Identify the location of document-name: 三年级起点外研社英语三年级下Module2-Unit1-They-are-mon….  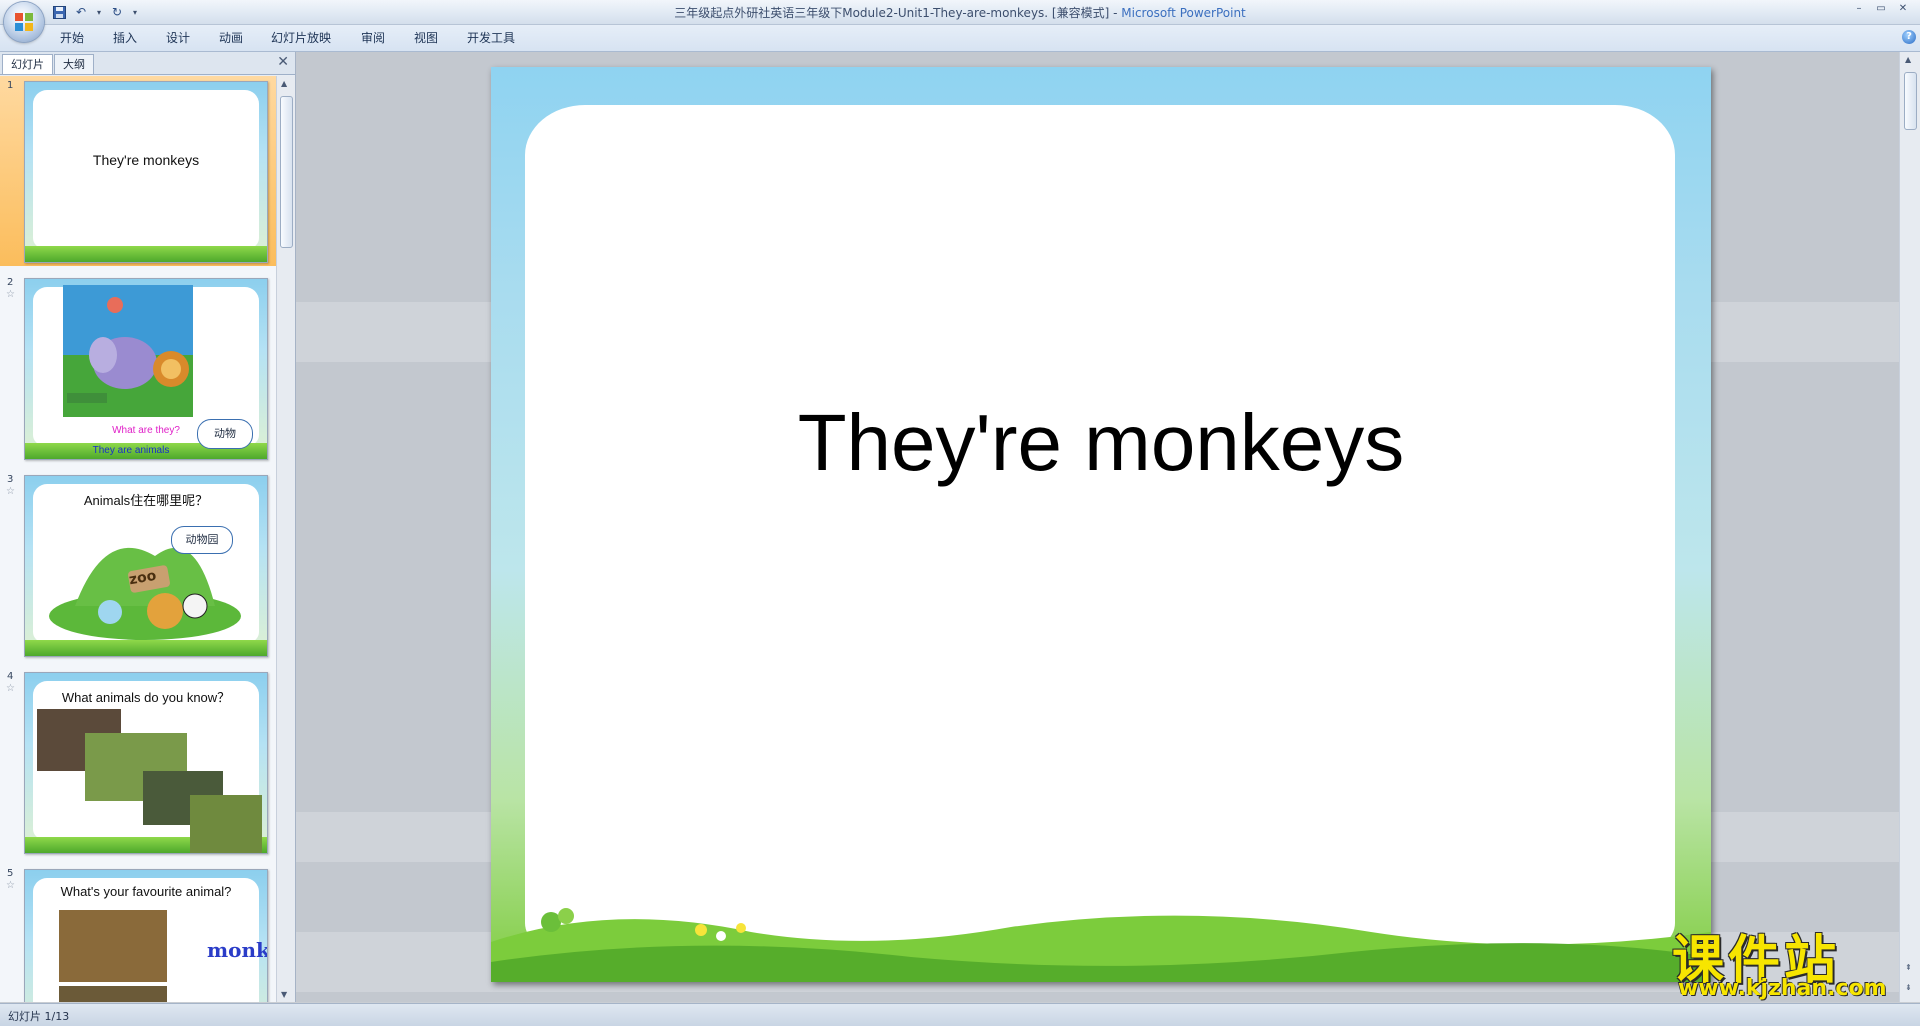
(892, 13).